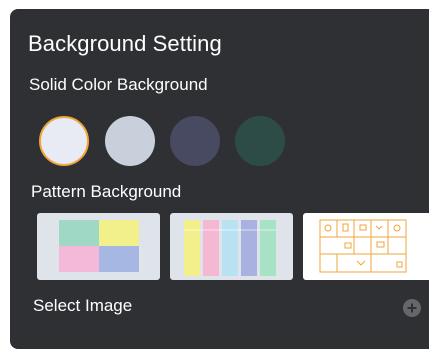 This screenshot has height=349, width=429. I want to click on swatch-slate, so click(195, 141).